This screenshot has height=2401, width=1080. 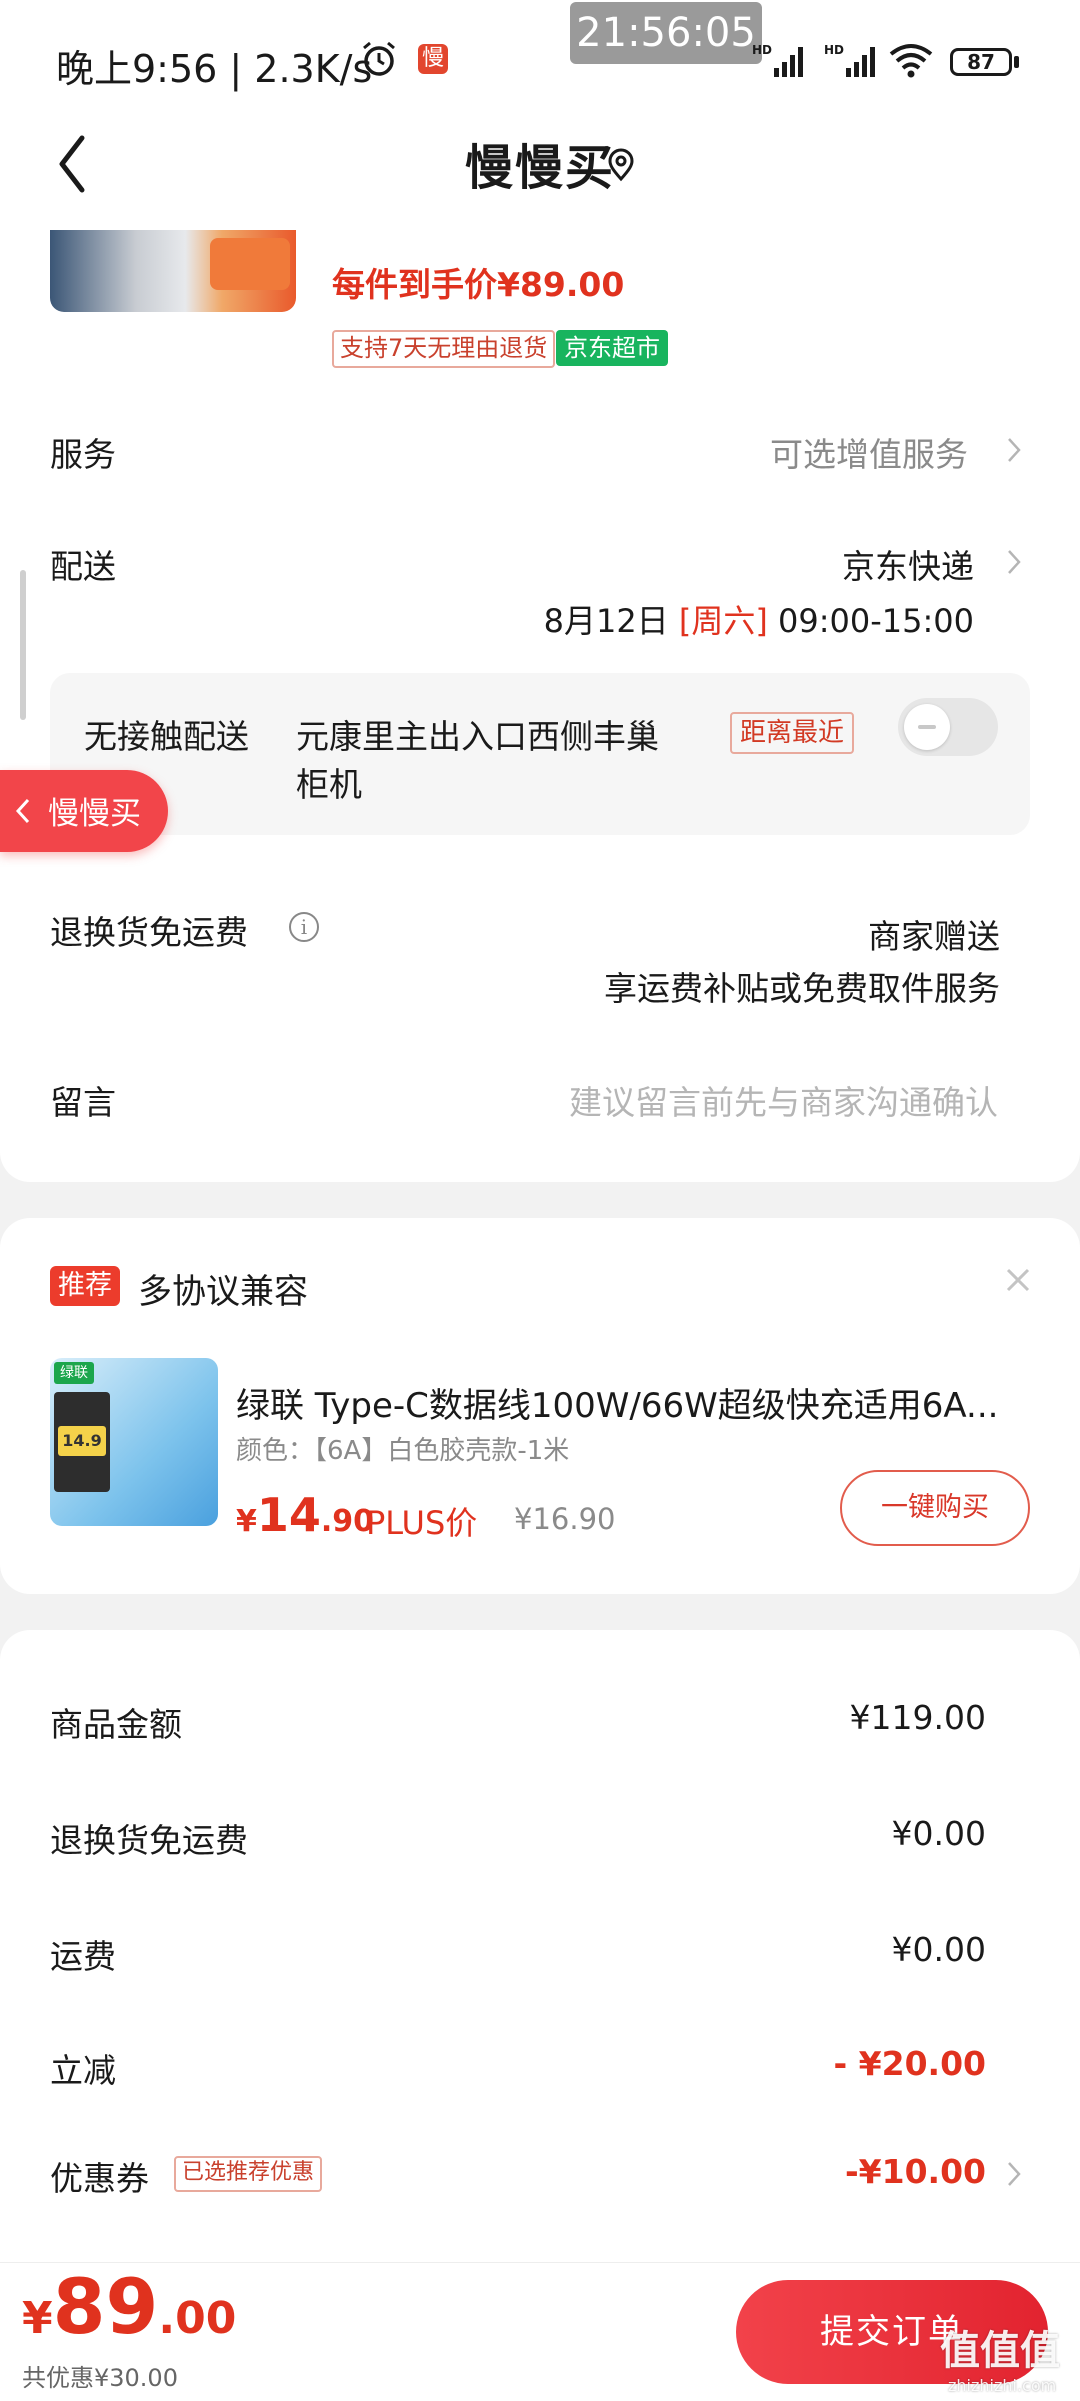 What do you see at coordinates (915, 2171) in the screenshot?
I see `summary-value-coupon: -¥10.00` at bounding box center [915, 2171].